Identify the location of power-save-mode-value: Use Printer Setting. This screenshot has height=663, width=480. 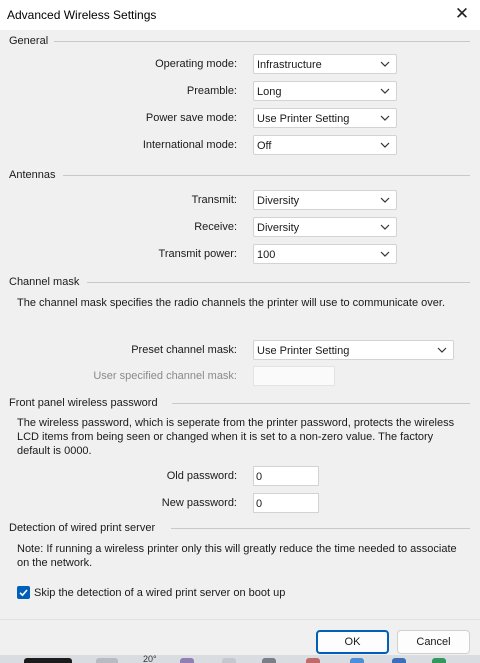
(303, 119).